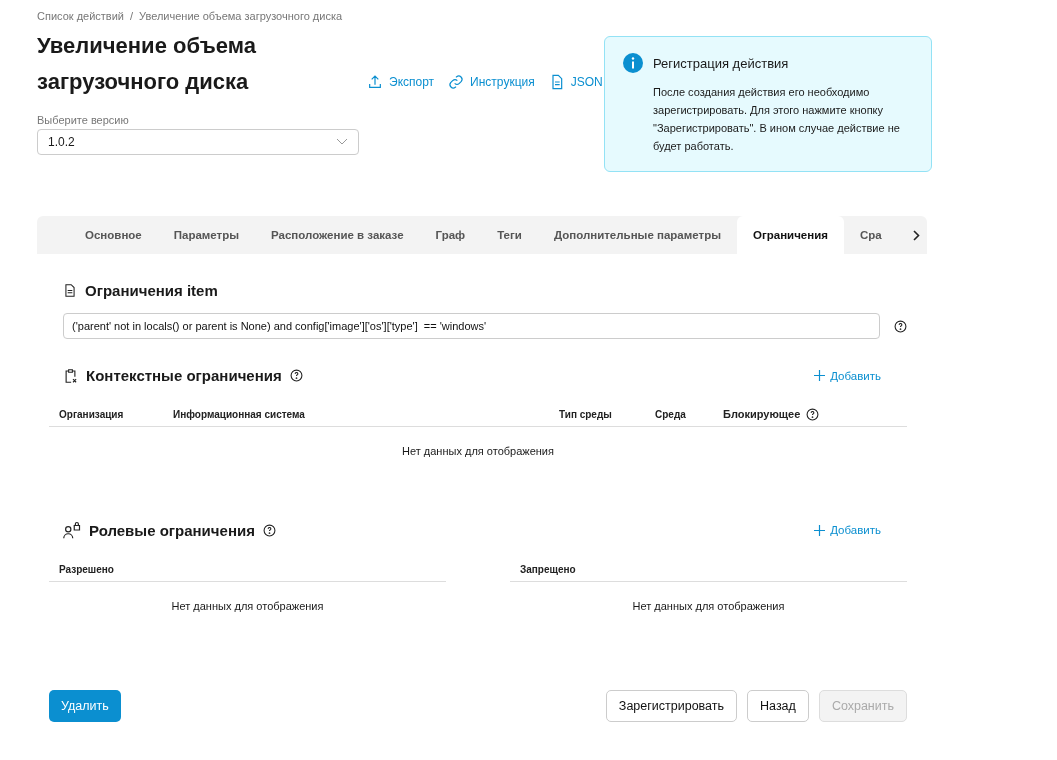 This screenshot has height=760, width=1057. I want to click on column-header: Блокирующее, so click(762, 414).